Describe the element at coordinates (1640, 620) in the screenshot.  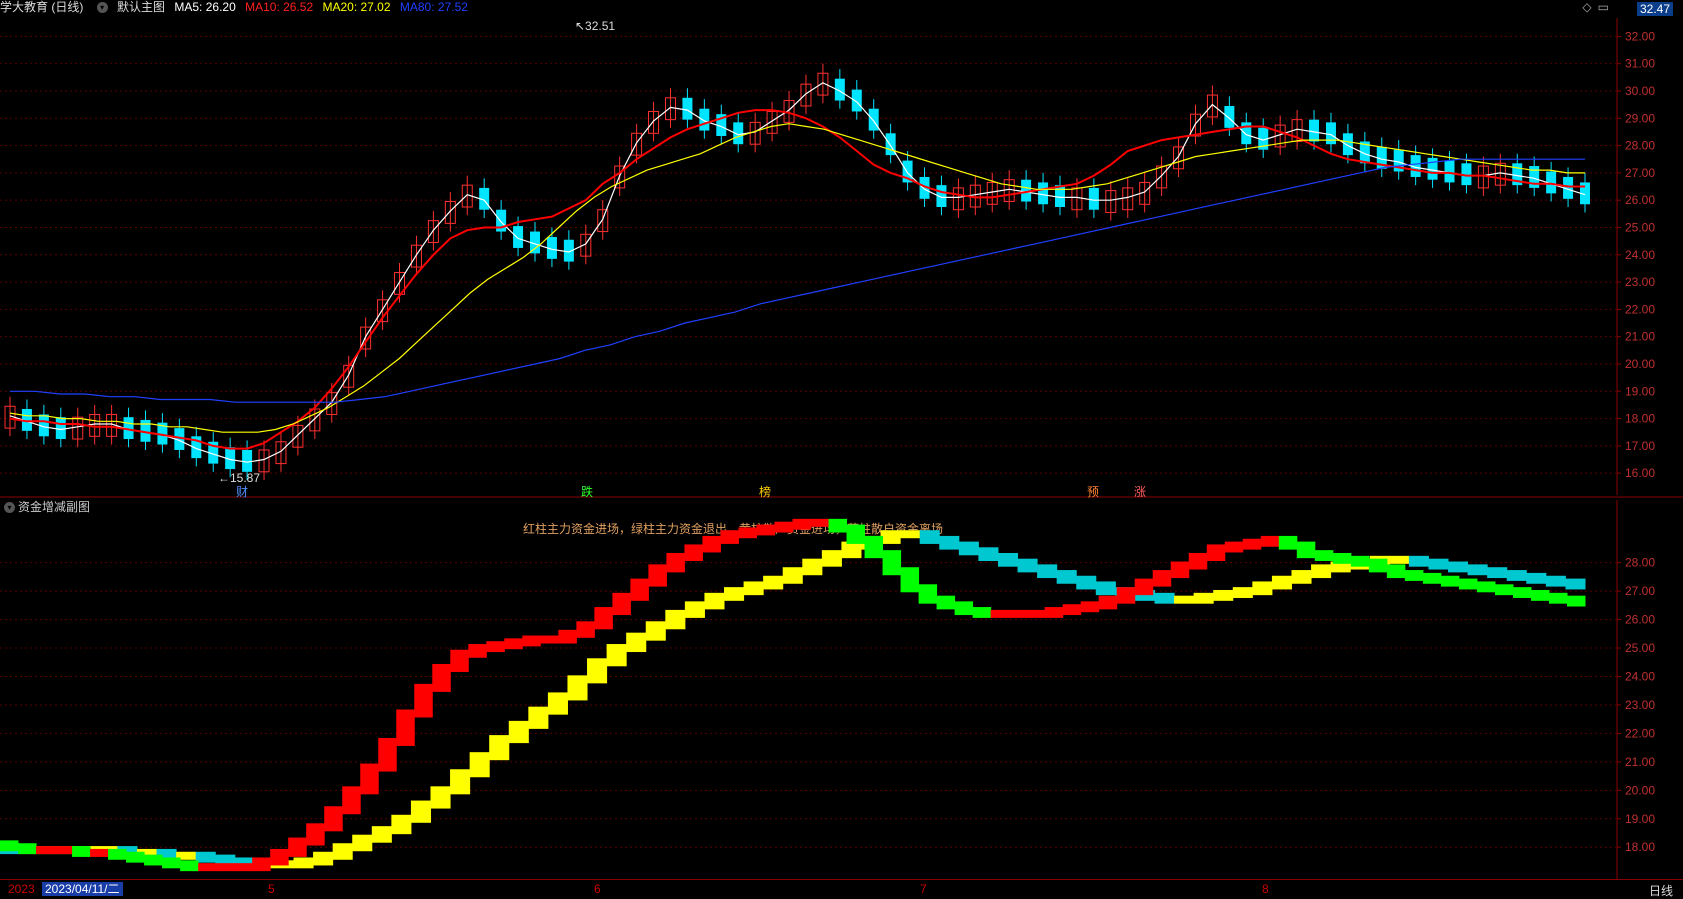
I see `y-tick-label: 26.00` at that location.